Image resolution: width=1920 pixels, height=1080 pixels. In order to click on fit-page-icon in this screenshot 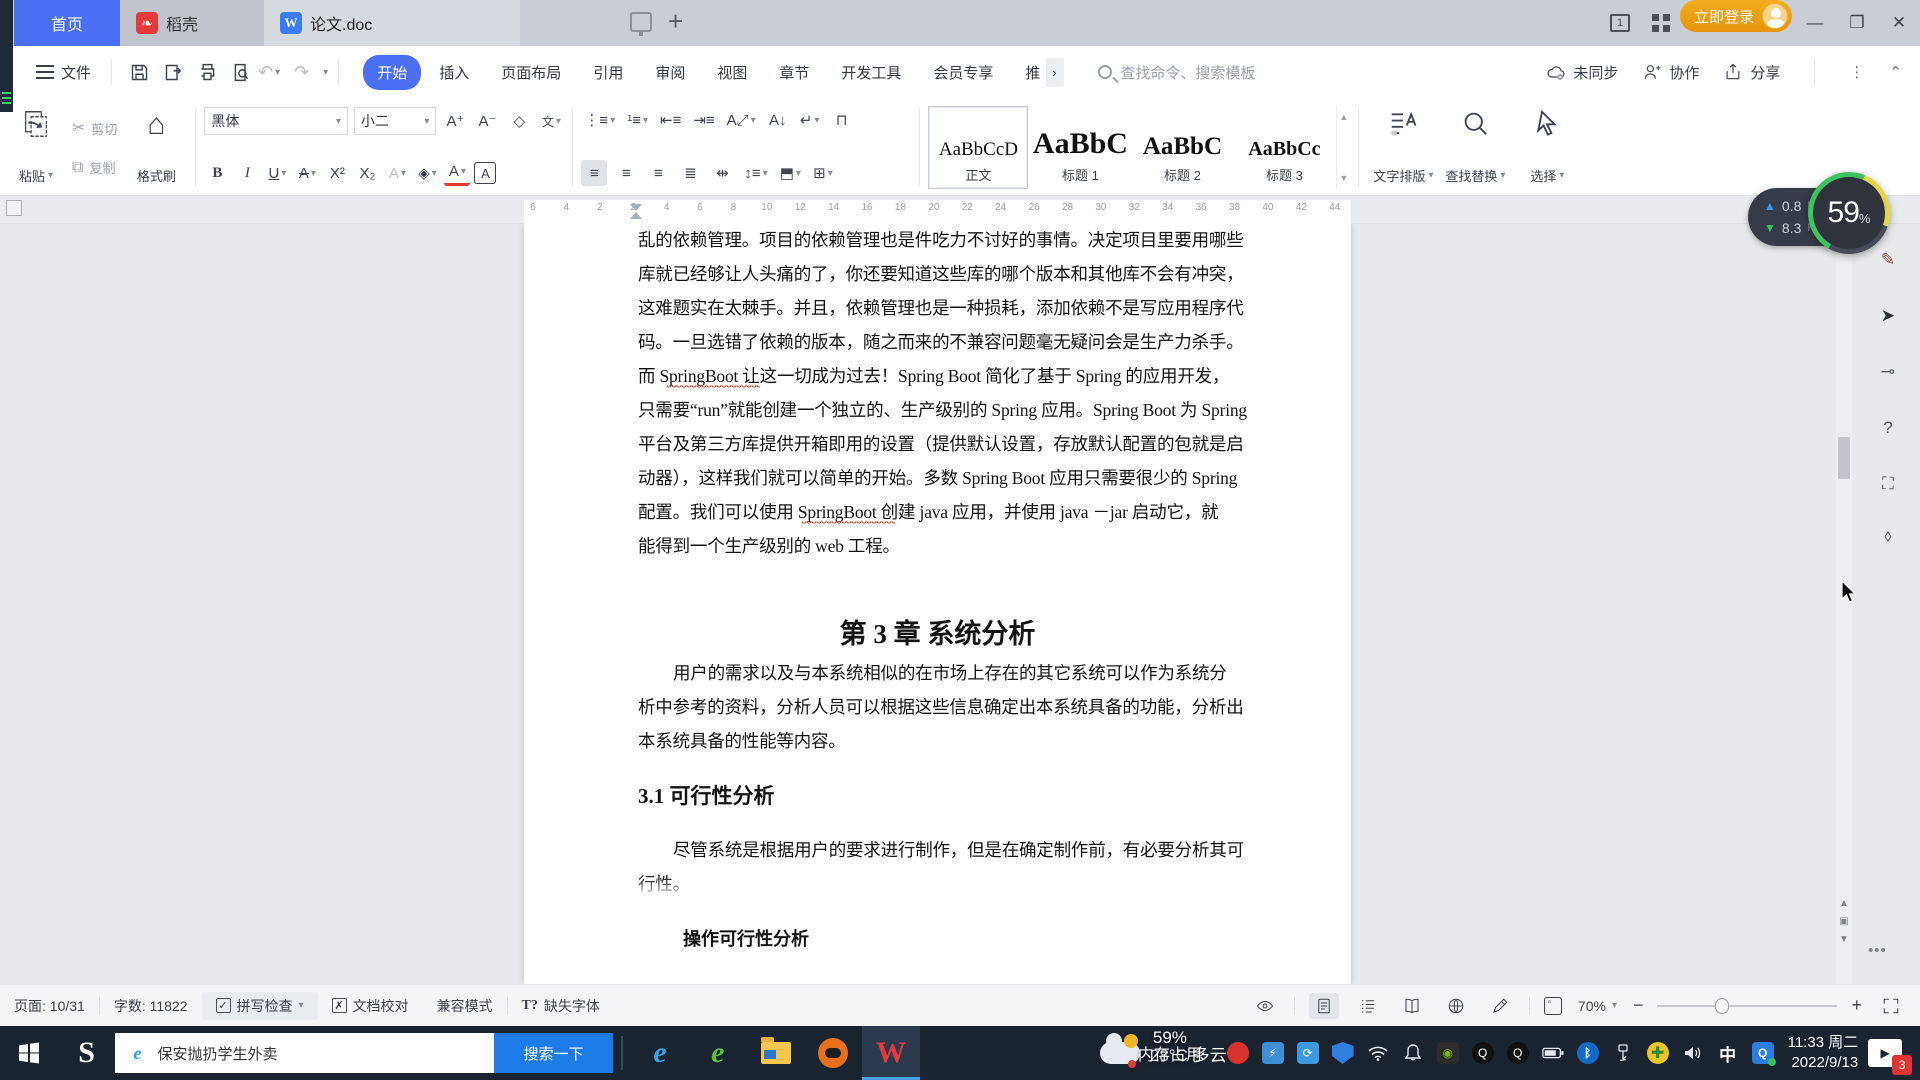, I will do `click(1552, 1005)`.